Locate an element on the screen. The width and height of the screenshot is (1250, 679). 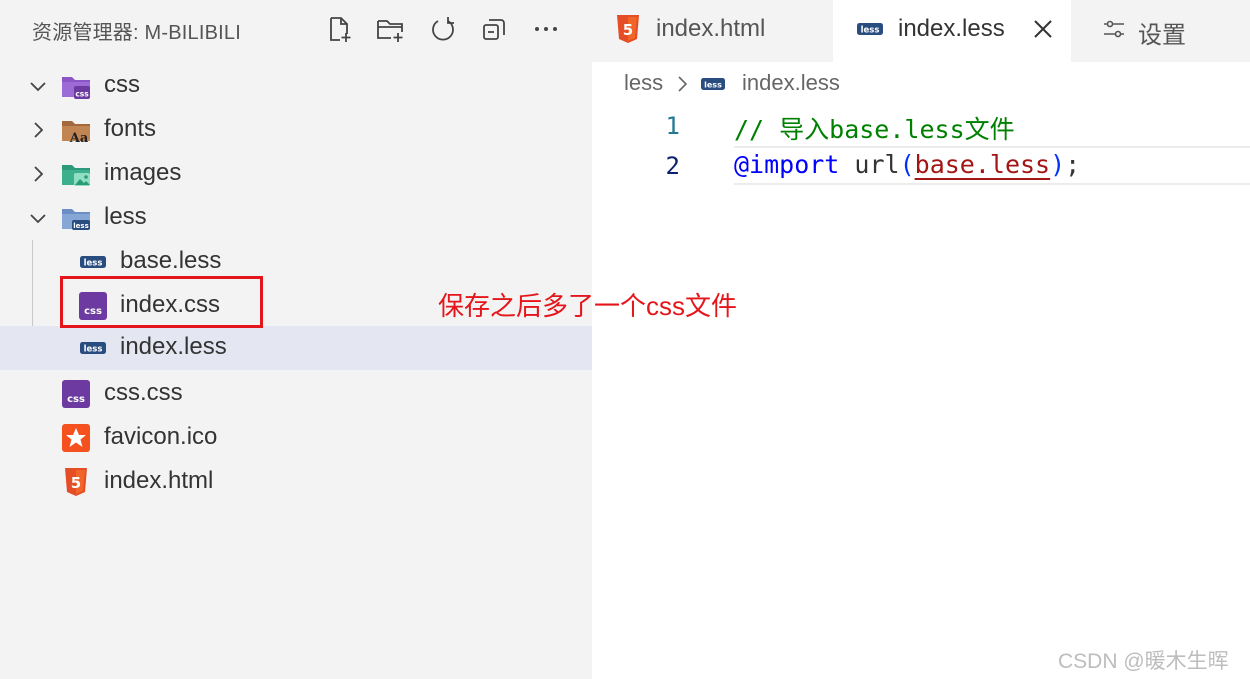
watermark: CSDN @暖木生晖 is located at coordinates (1143, 661).